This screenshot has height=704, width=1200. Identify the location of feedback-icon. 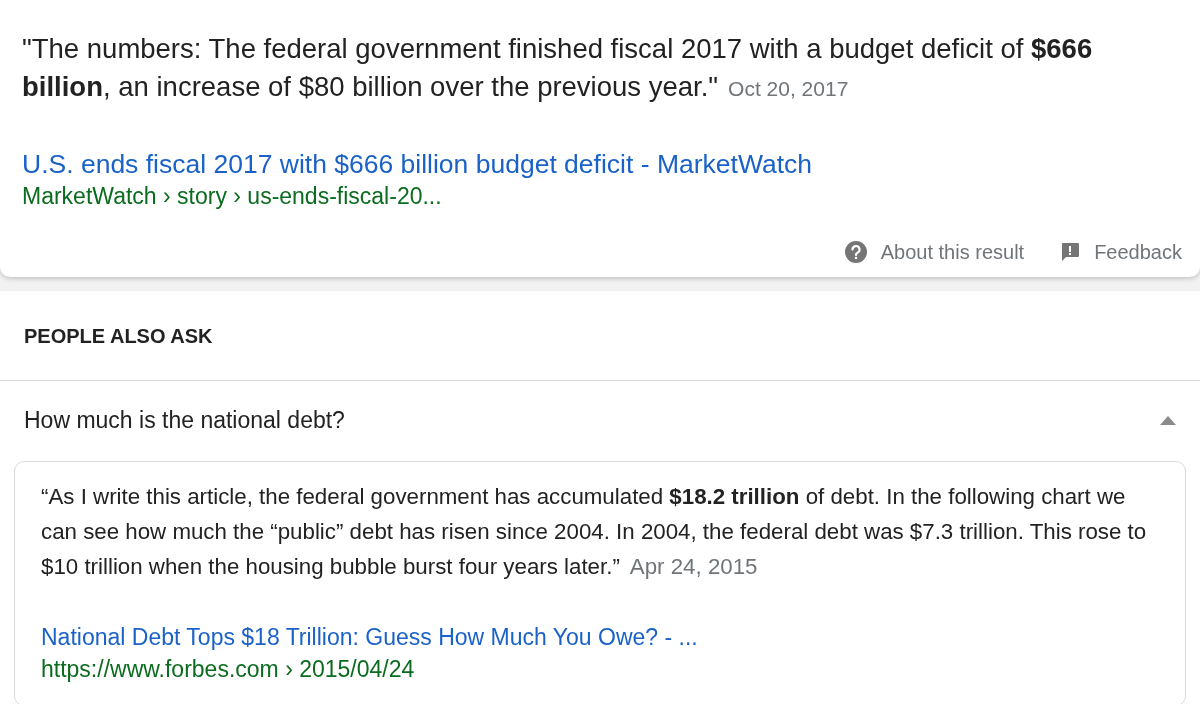
(1070, 252).